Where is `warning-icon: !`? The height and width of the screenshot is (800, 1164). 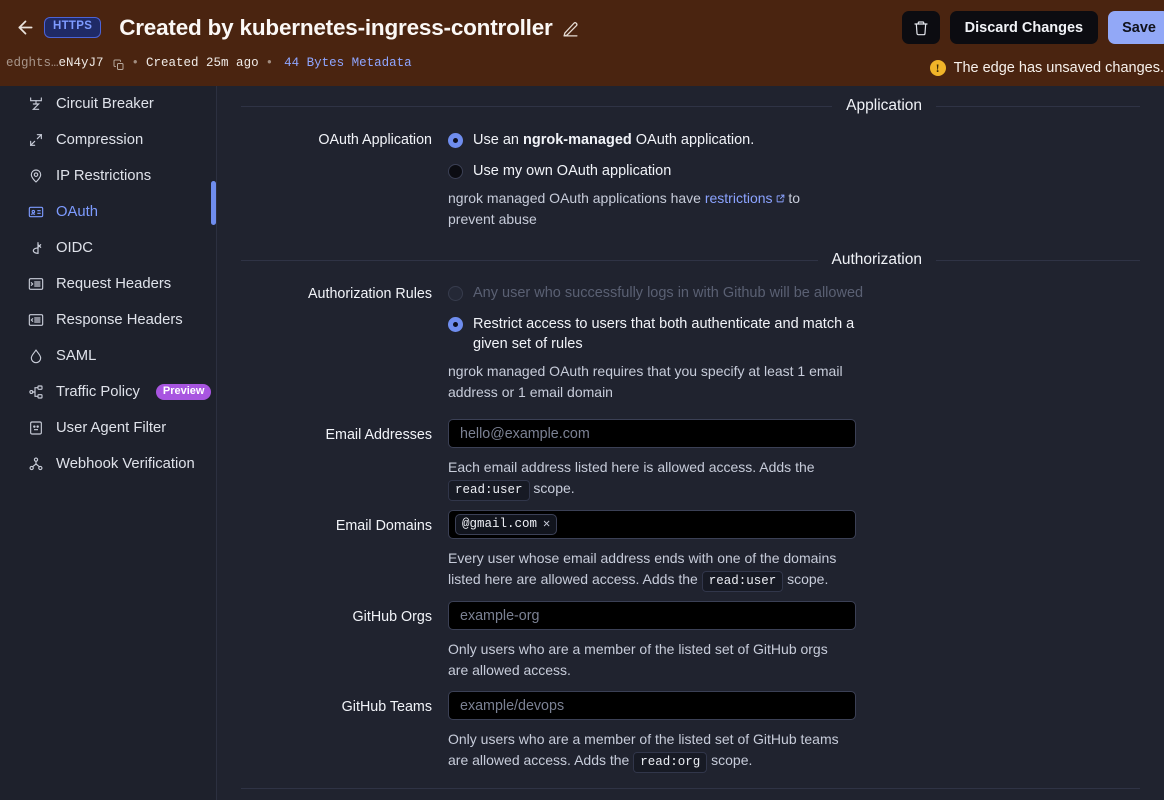 warning-icon: ! is located at coordinates (937, 68).